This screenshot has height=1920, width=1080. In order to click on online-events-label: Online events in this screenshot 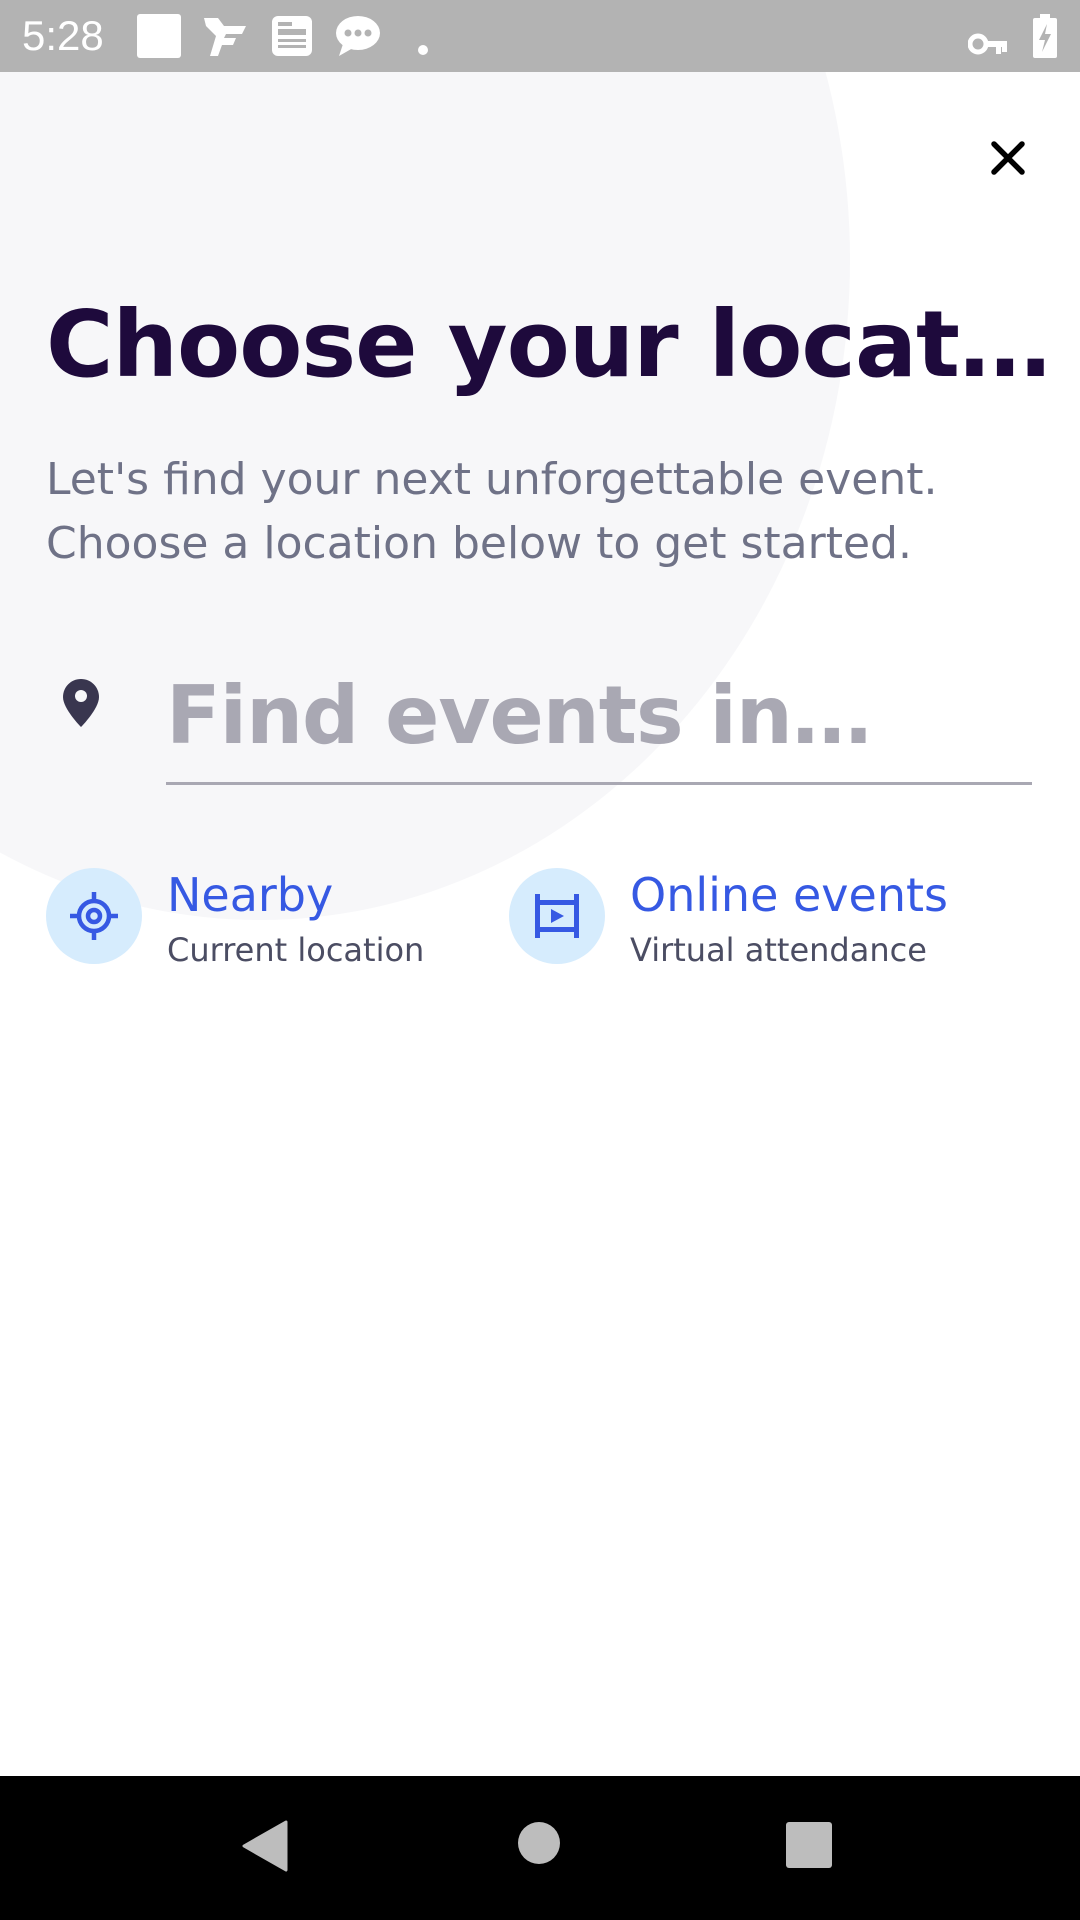, I will do `click(789, 895)`.